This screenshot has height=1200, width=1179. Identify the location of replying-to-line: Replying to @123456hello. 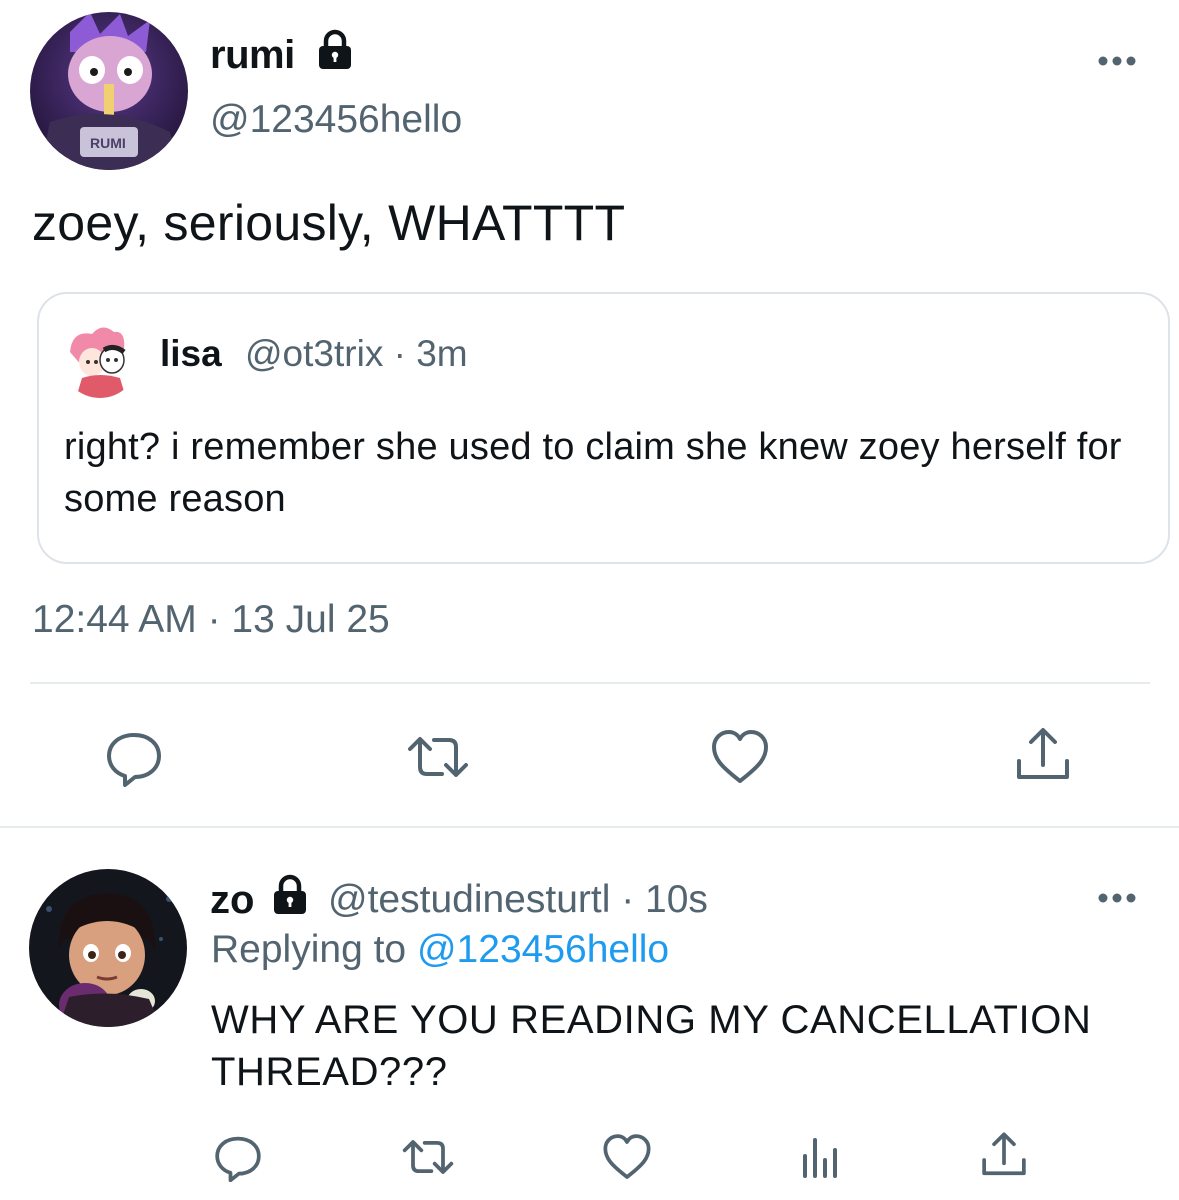
(440, 950).